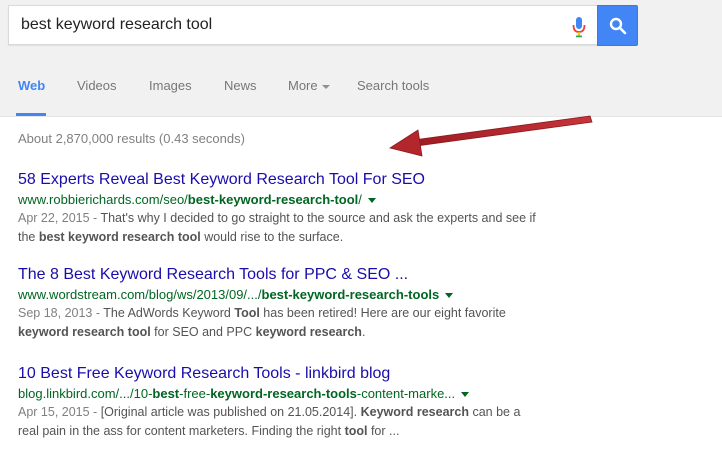 The image size is (722, 454). What do you see at coordinates (195, 393) in the screenshot?
I see `result-url-mid: -free-` at bounding box center [195, 393].